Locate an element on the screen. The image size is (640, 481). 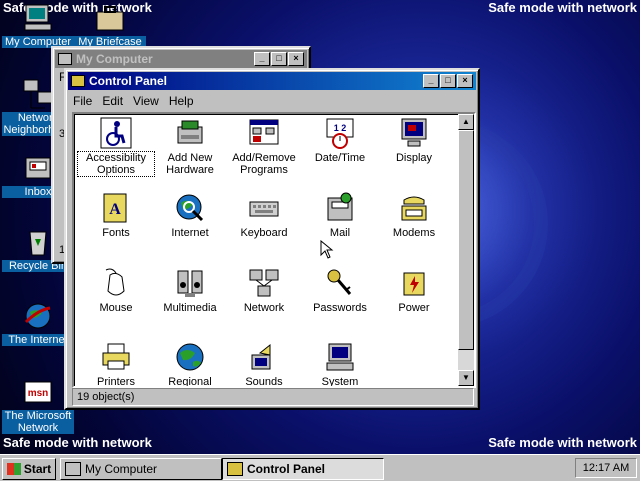
keys-icon is located at coordinates (340, 283).